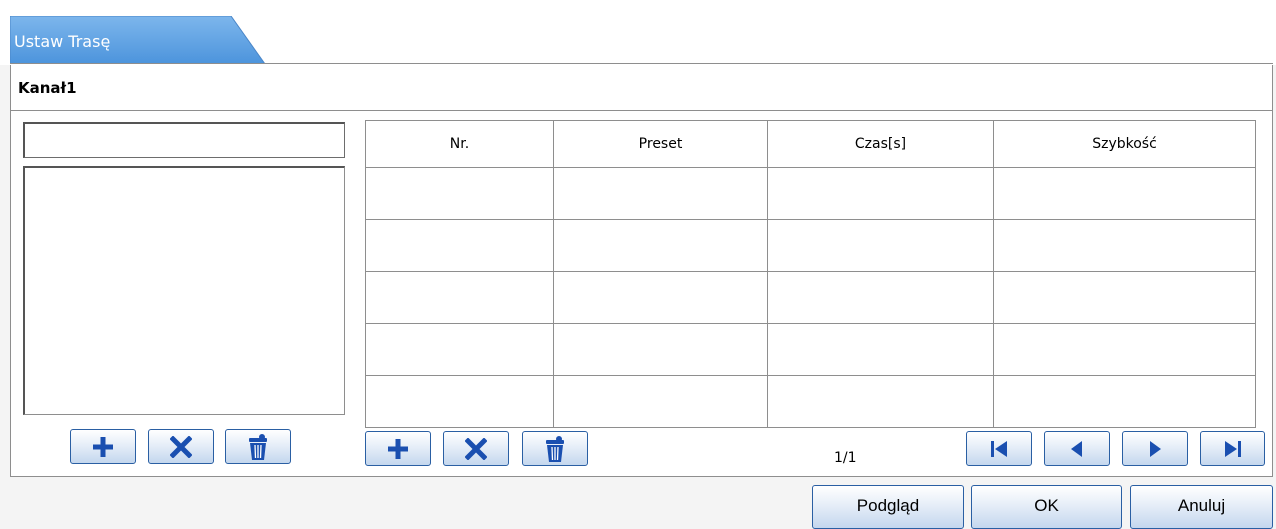 Image resolution: width=1276 pixels, height=529 pixels. I want to click on delete-route-button, so click(181, 446).